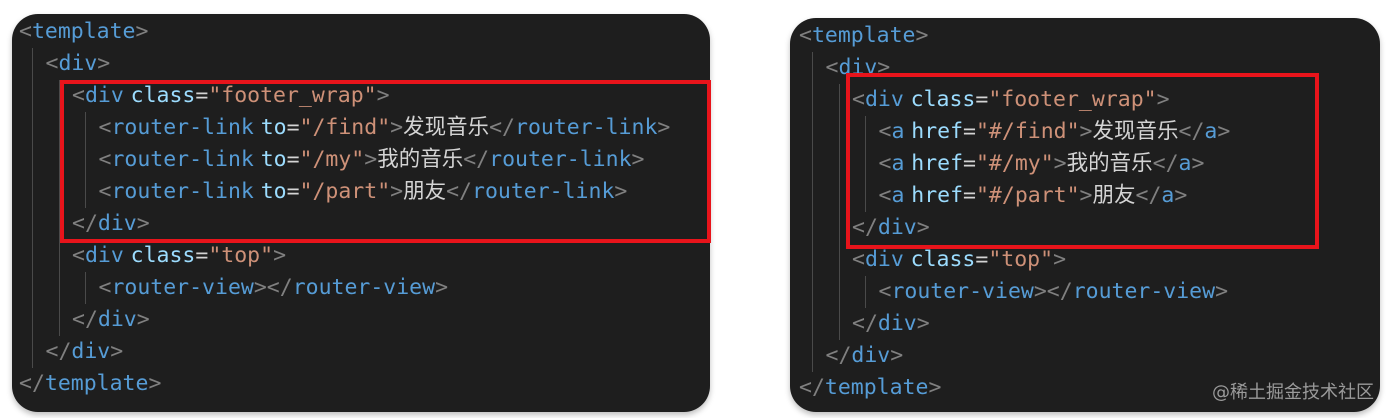  I want to click on code-token-attr-value: "#/my", so click(1014, 163).